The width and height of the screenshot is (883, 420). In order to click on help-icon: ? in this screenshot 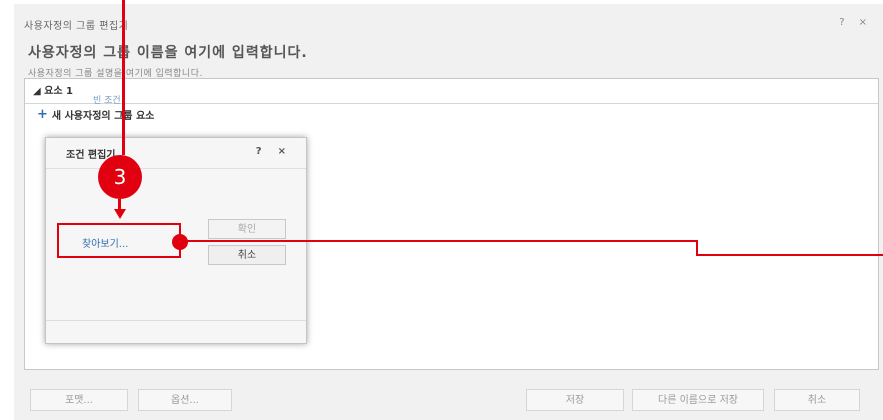, I will do `click(841, 22)`.